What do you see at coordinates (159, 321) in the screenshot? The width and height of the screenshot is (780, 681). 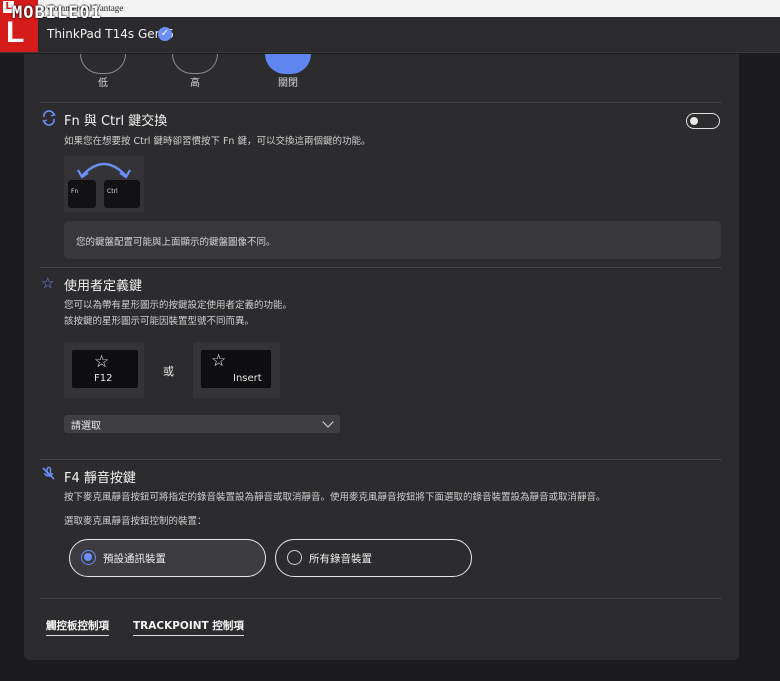 I see `user-key-description-2: 該按鍵的星形圖示可能因裝置型號不同而異。` at bounding box center [159, 321].